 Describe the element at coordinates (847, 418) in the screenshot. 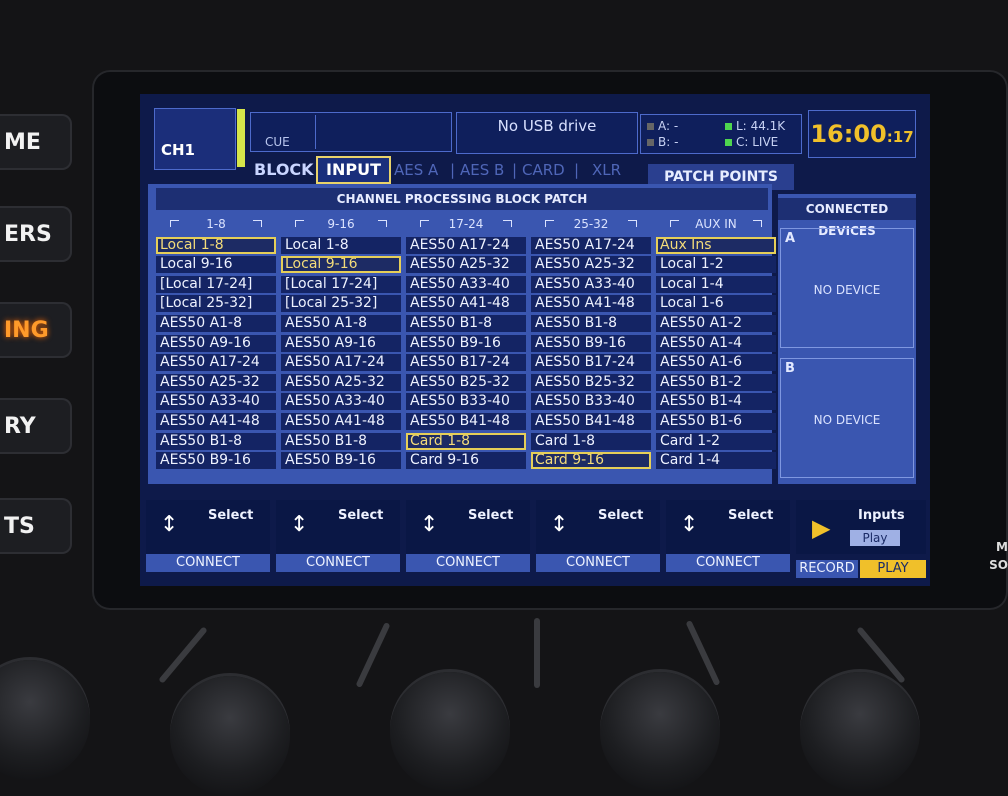

I see `device-slot-b: B NO DEVICE` at that location.